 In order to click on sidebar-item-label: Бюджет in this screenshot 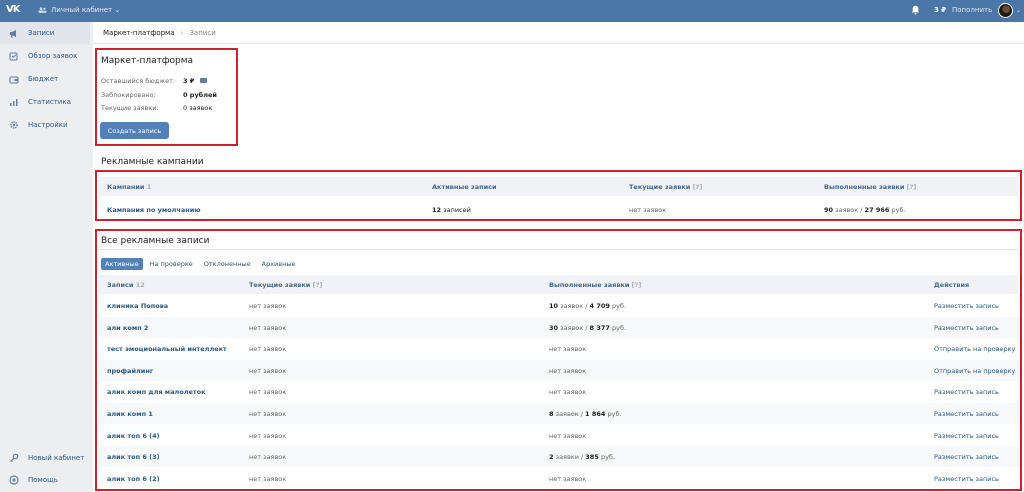, I will do `click(43, 79)`.